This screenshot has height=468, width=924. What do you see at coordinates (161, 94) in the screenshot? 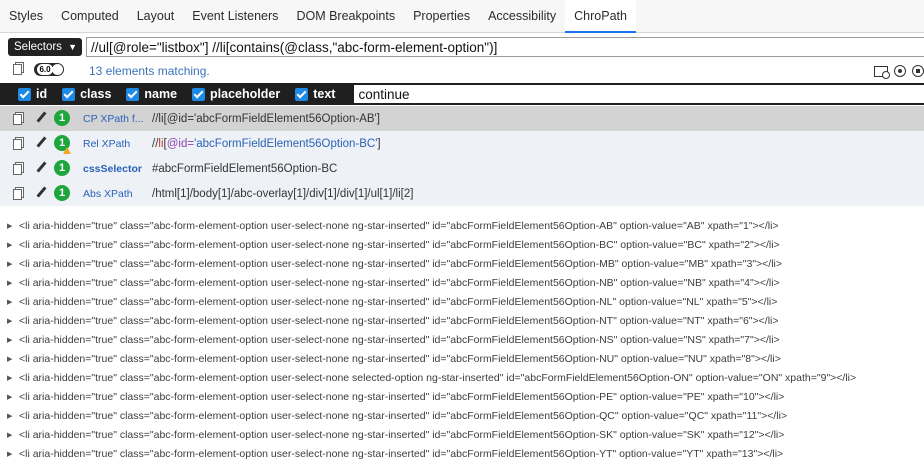
I see `checkbox-label: name` at bounding box center [161, 94].